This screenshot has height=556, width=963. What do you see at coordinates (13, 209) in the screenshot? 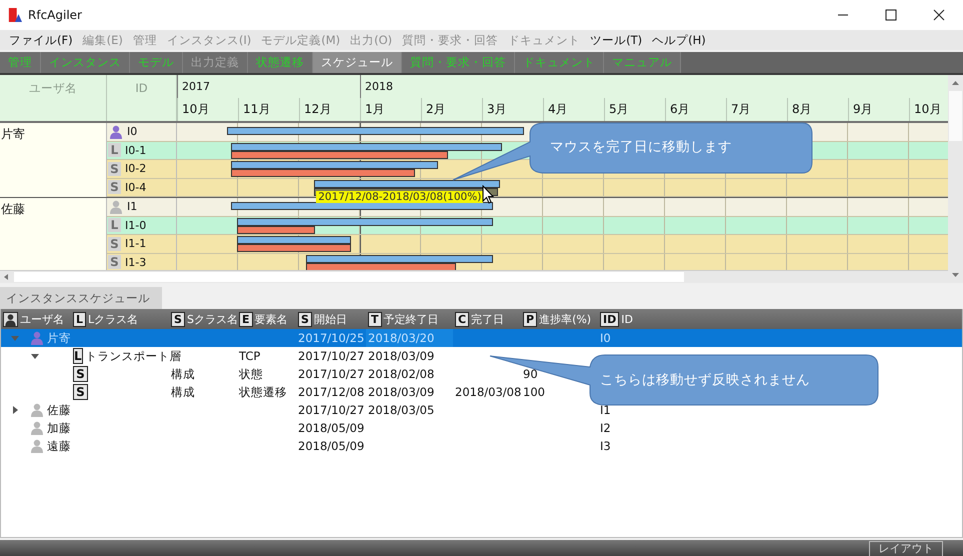
I see `user-name: 佐藤` at bounding box center [13, 209].